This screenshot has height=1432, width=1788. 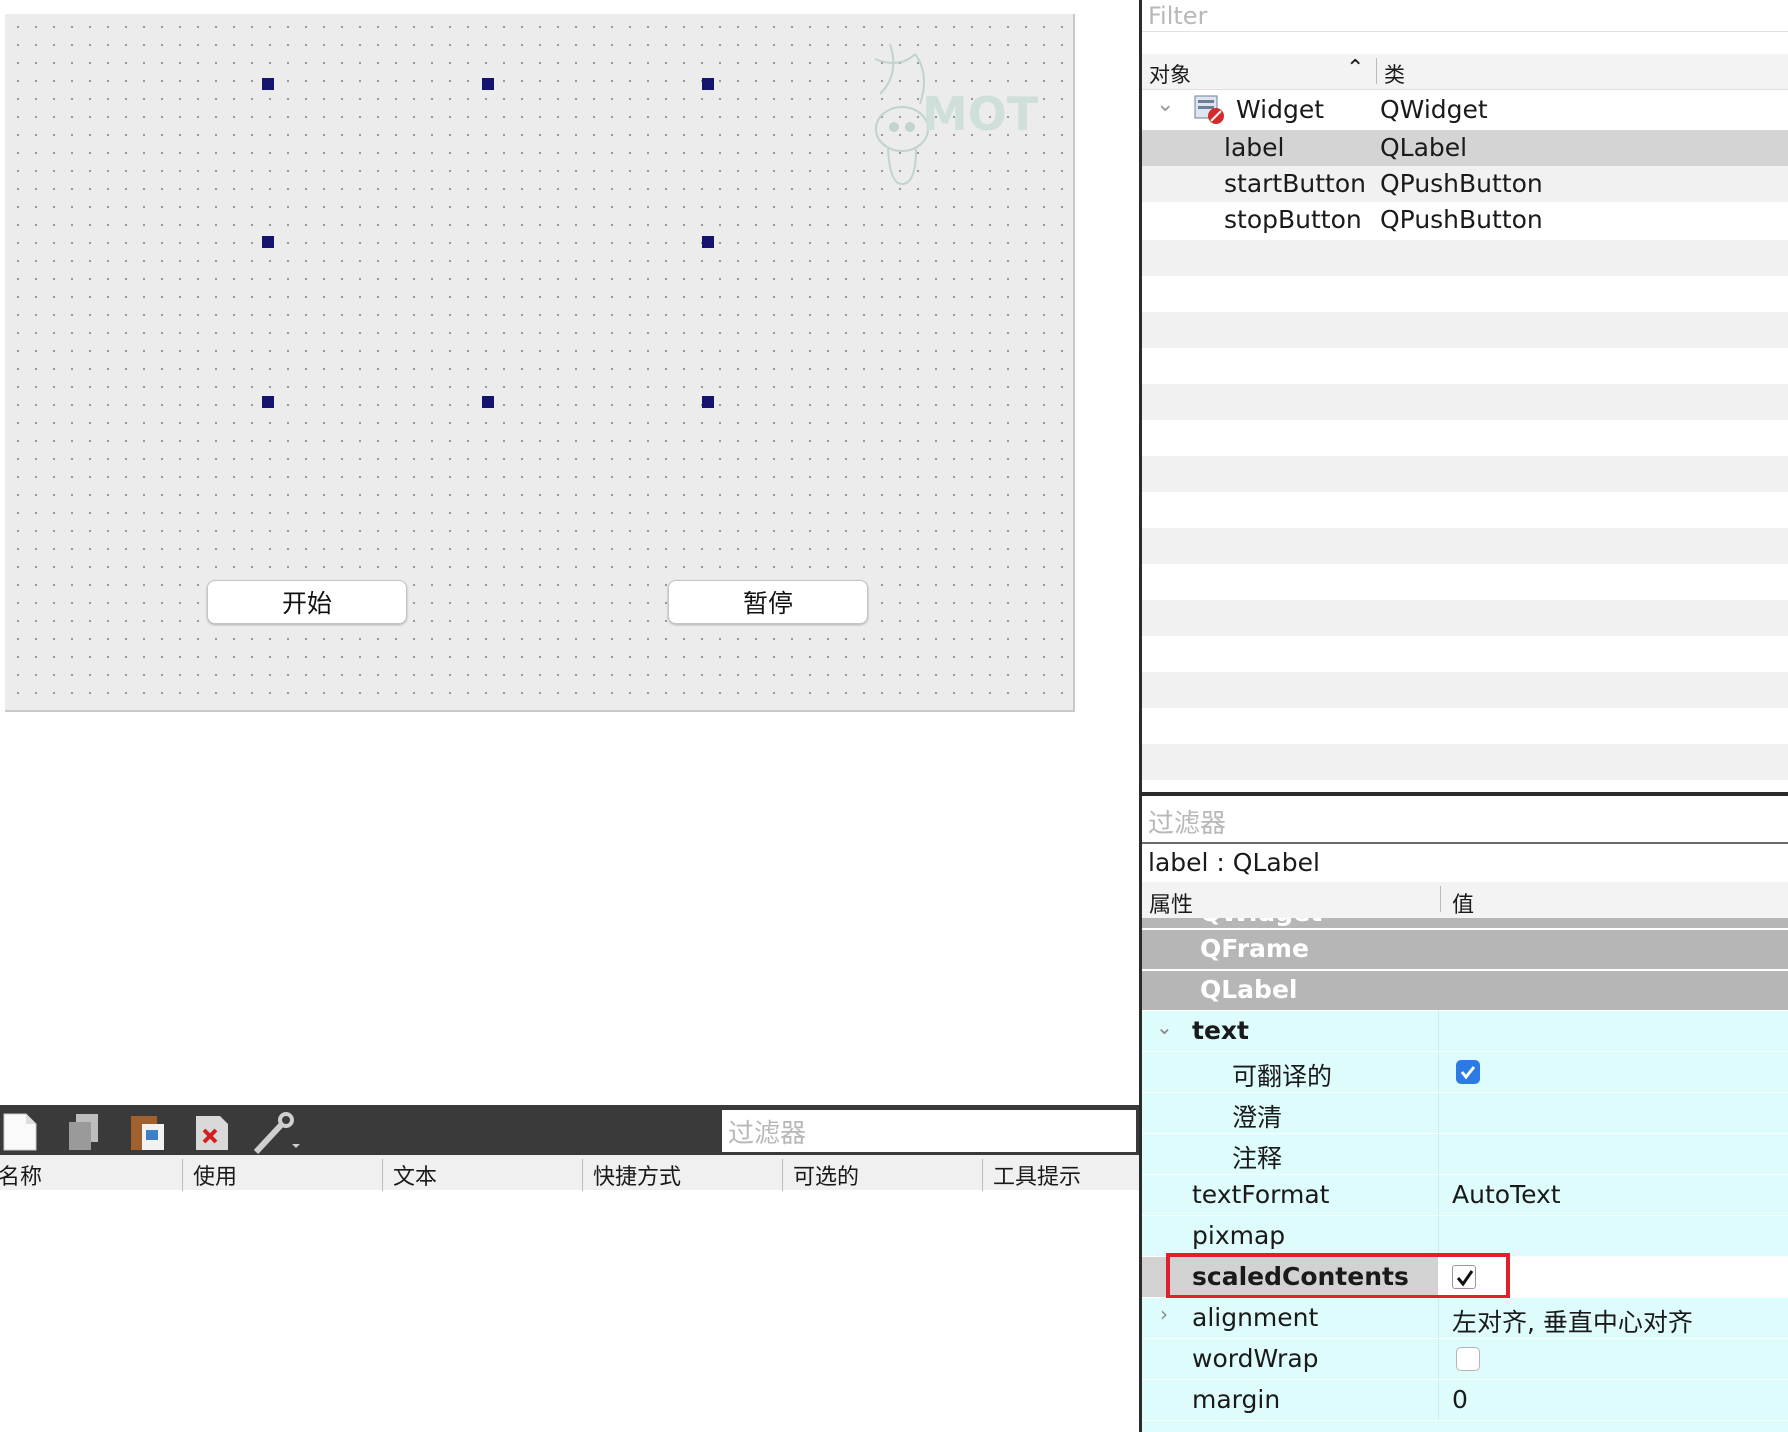 What do you see at coordinates (488, 84) in the screenshot?
I see `resize-handle-top` at bounding box center [488, 84].